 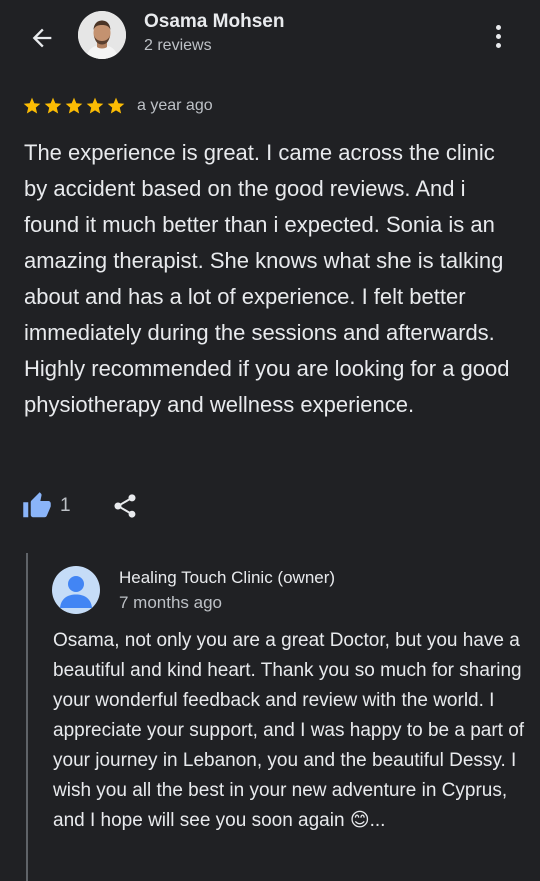 I want to click on review-date: a year ago, so click(x=175, y=105).